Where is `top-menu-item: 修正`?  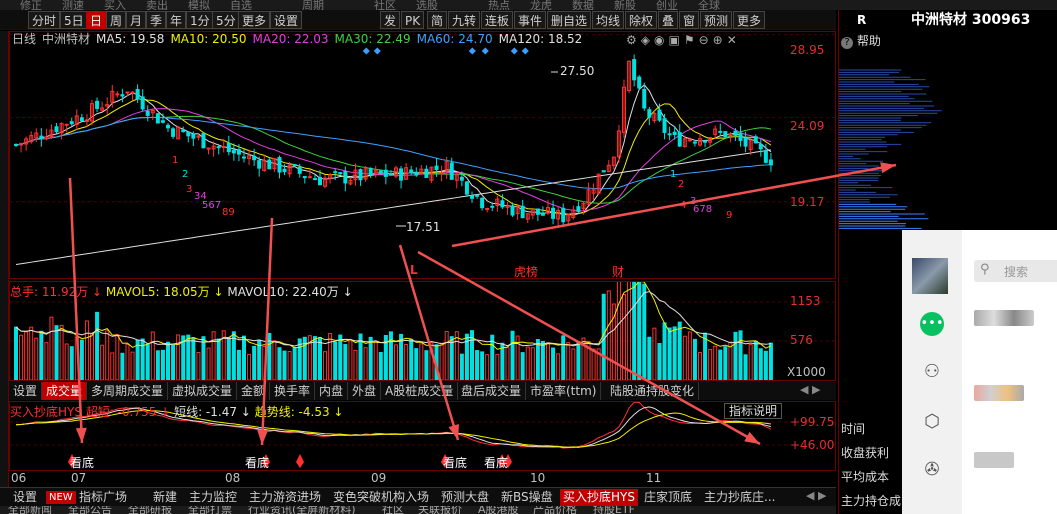
top-menu-item: 修正 is located at coordinates (31, 5).